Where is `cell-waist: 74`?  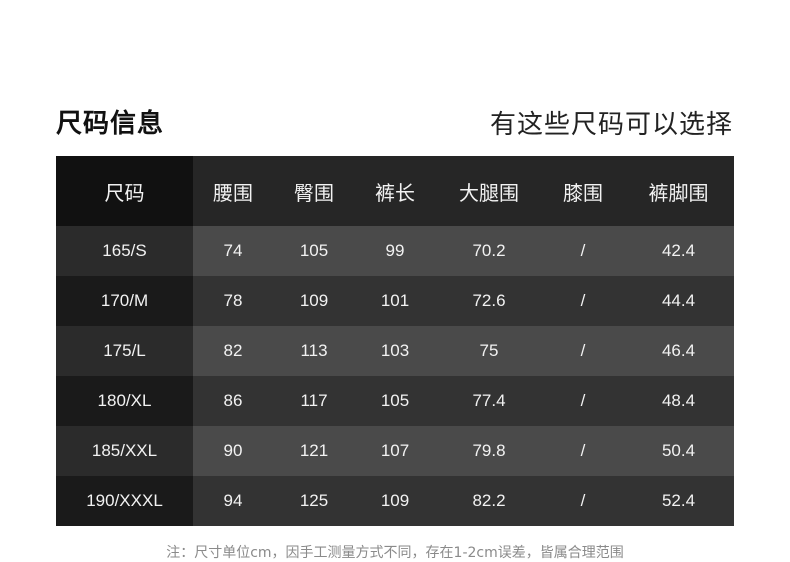 cell-waist: 74 is located at coordinates (233, 251).